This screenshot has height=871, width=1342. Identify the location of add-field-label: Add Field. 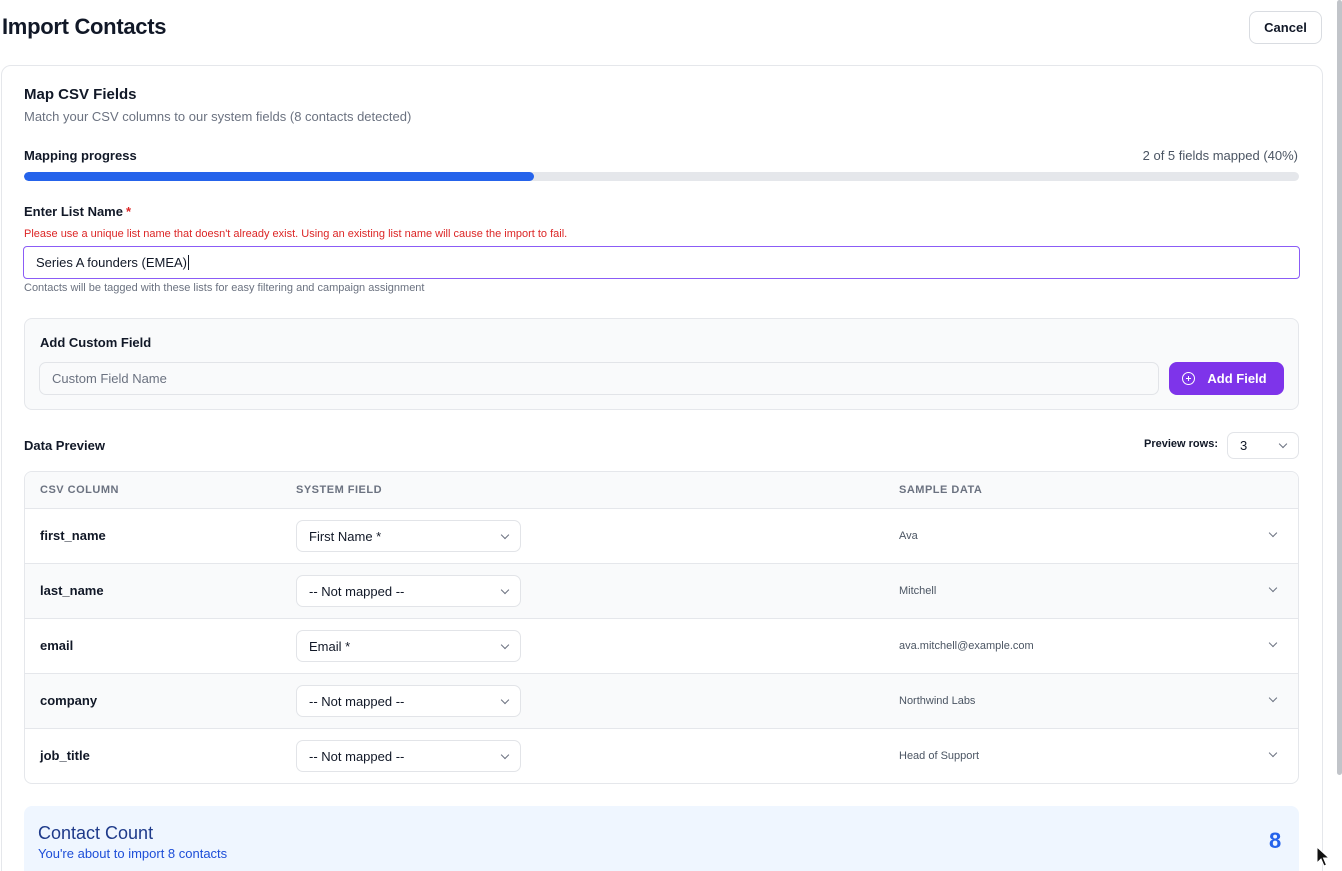
(1237, 378).